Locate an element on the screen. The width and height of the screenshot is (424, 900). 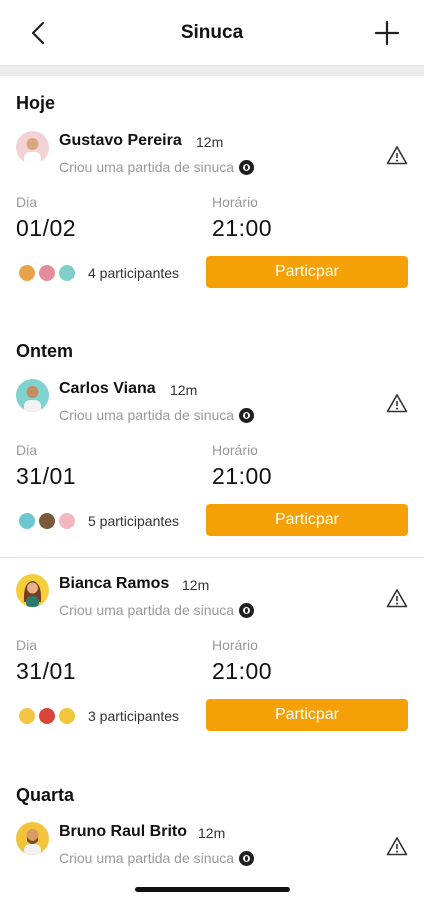
section-title: Hoje is located at coordinates (36, 103).